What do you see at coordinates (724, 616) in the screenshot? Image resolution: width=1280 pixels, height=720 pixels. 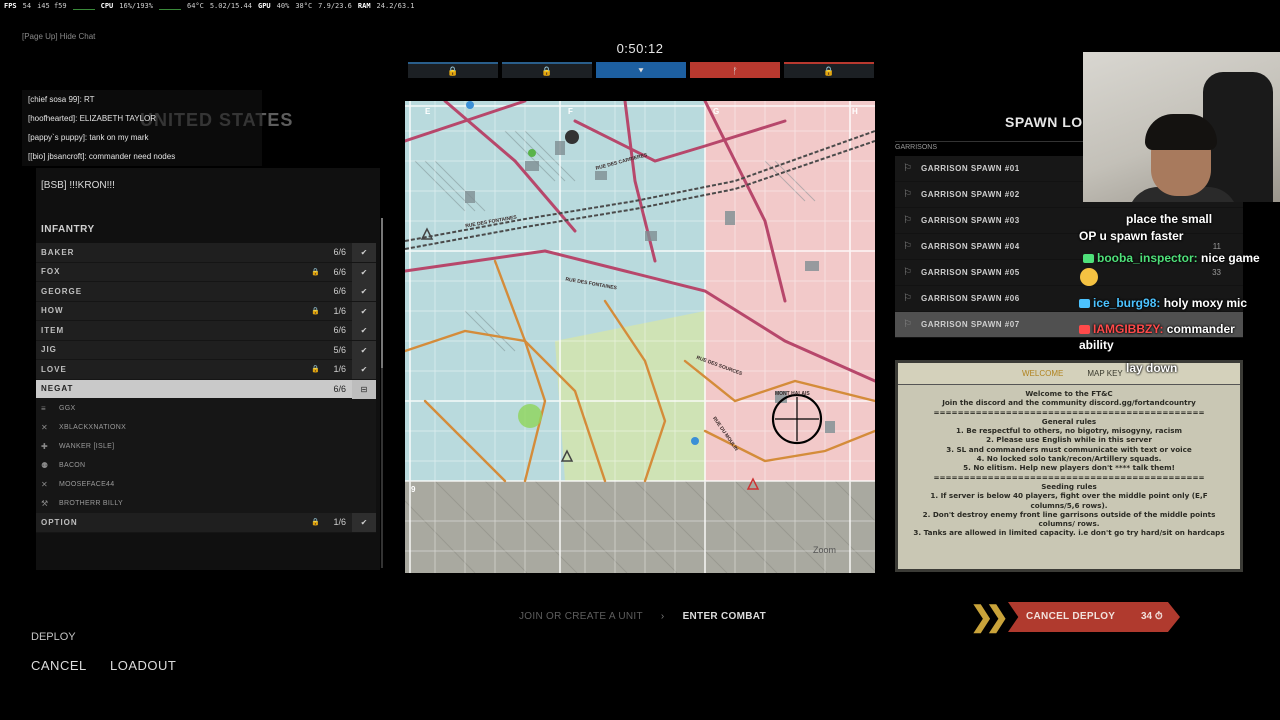 I see `step-enter-combat: ENTER COMBAT` at bounding box center [724, 616].